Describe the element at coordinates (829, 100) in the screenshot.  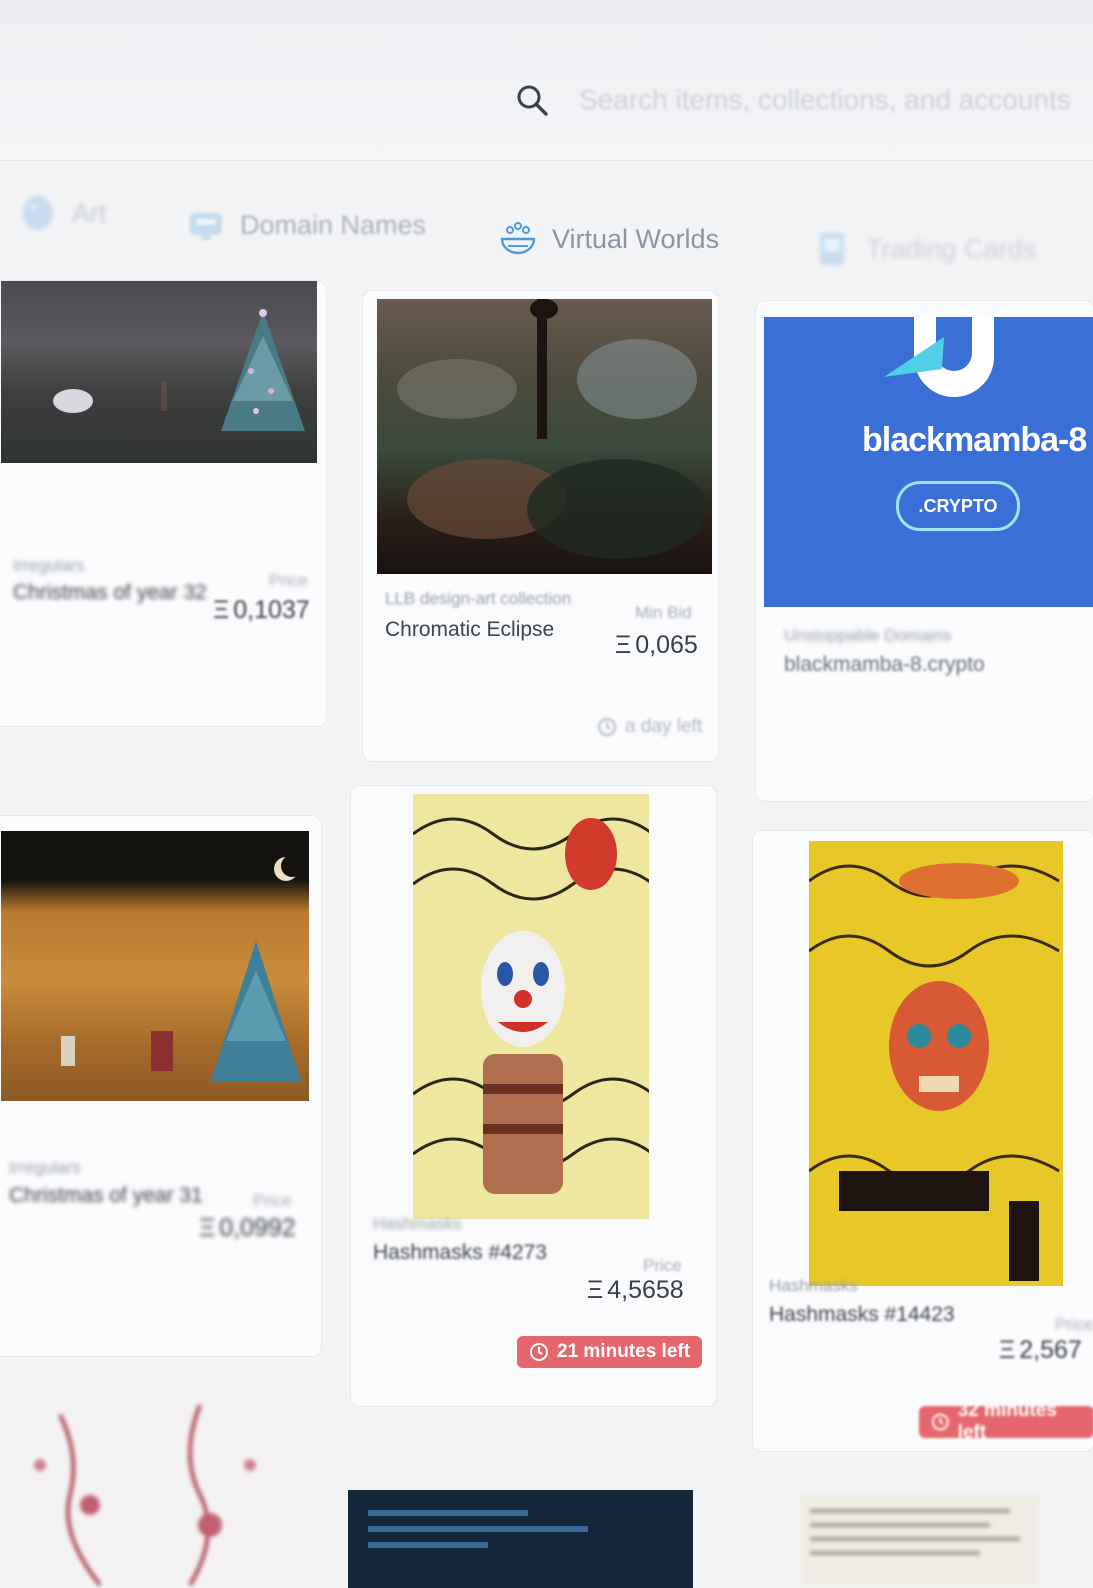
I see `search-input` at that location.